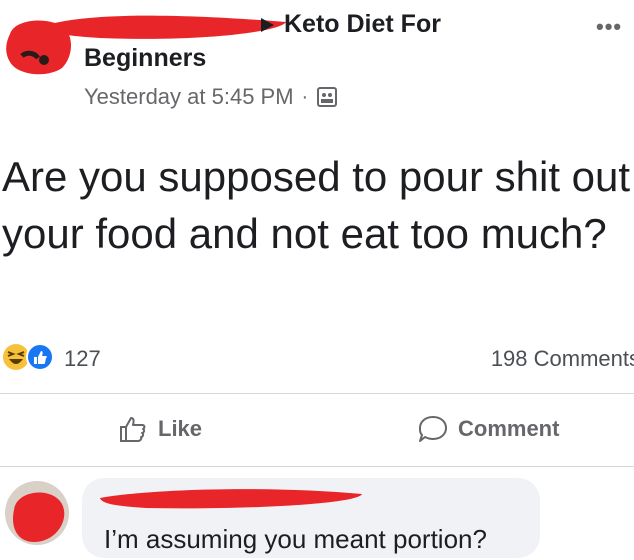 The height and width of the screenshot is (560, 634). Describe the element at coordinates (133, 429) in the screenshot. I see `thumbs-up-icon` at that location.